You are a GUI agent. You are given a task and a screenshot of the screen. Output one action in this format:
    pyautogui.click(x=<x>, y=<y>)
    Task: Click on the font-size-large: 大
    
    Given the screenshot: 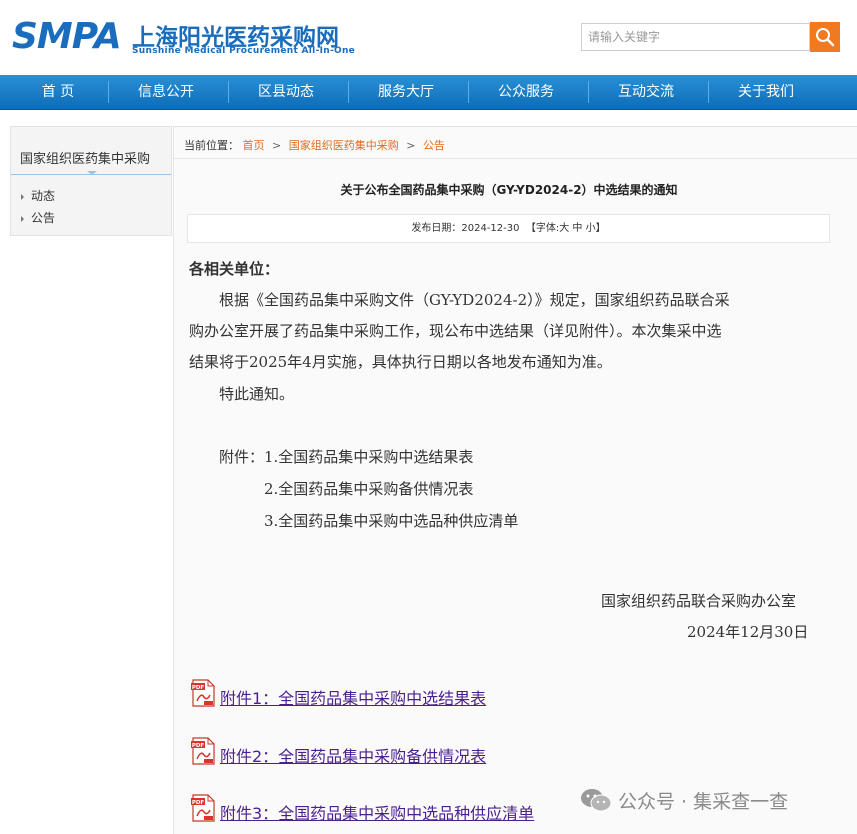 What is the action you would take?
    pyautogui.click(x=564, y=228)
    